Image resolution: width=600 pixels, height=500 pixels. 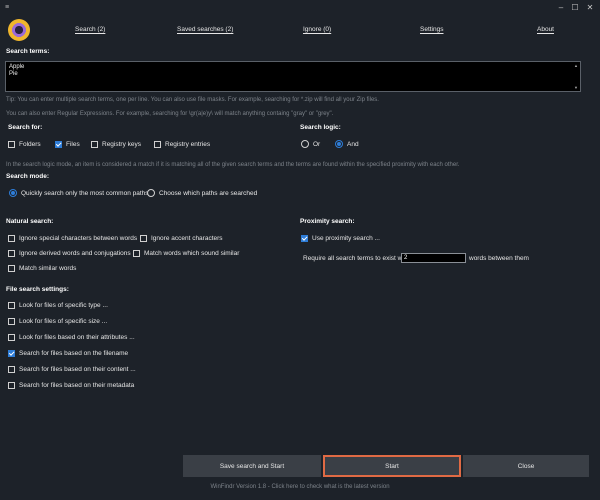 What do you see at coordinates (590, 8) in the screenshot?
I see `close-icon: ✕` at bounding box center [590, 8].